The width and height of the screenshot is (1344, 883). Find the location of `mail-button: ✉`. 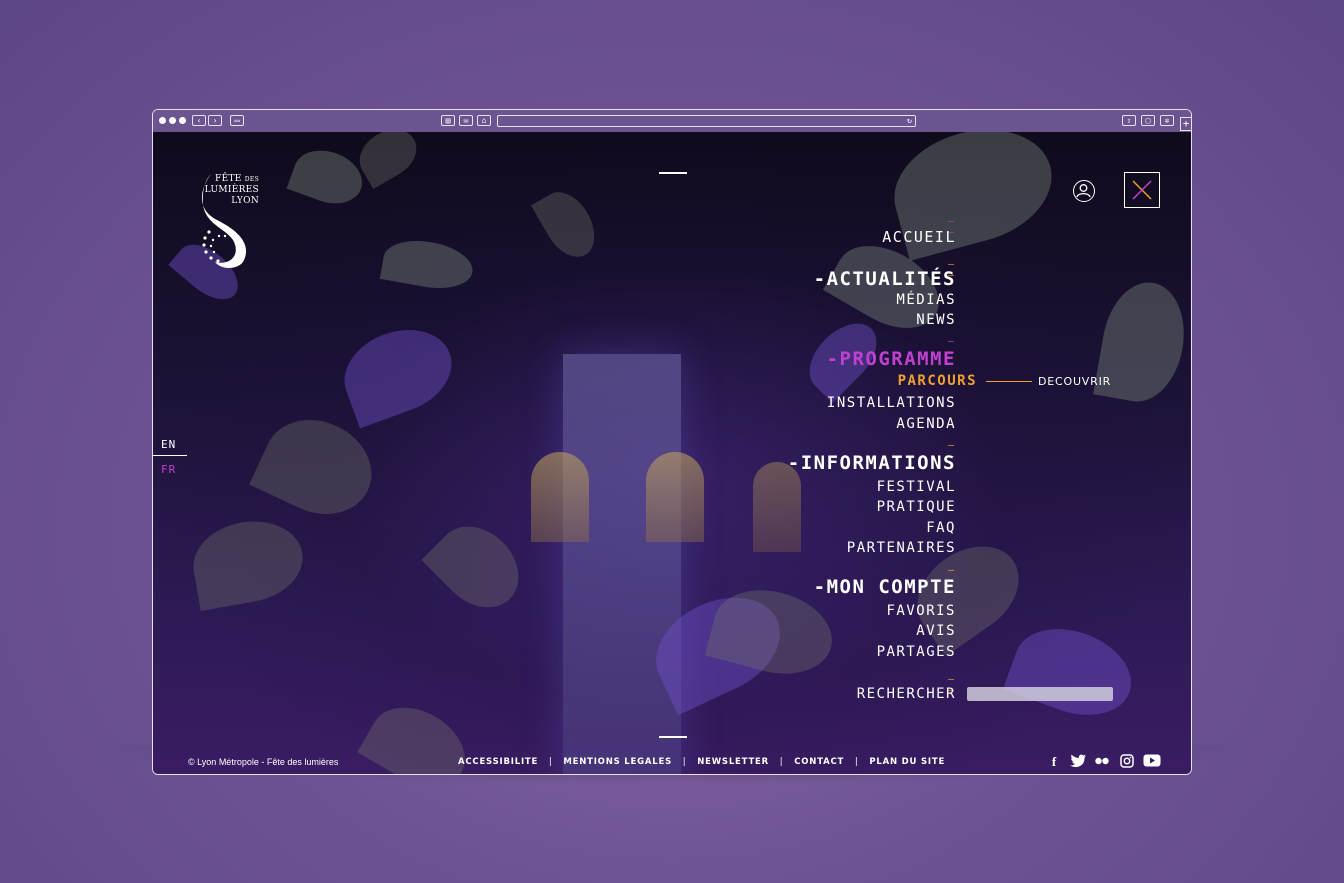

mail-button: ✉ is located at coordinates (466, 120).